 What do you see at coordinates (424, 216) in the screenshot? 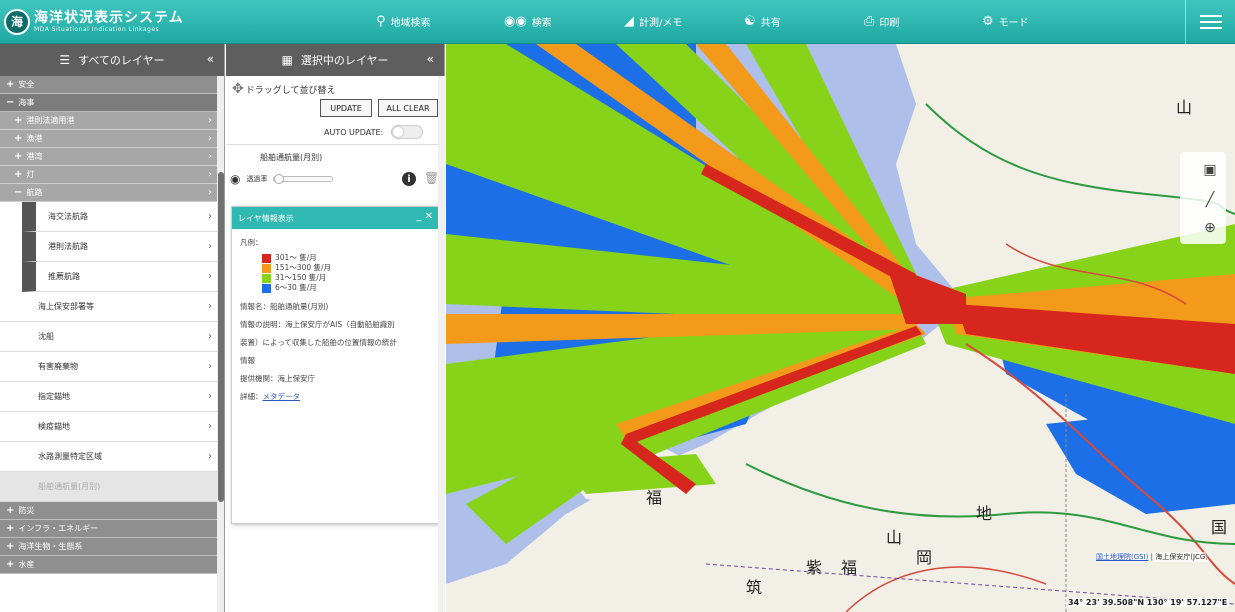
I see `minimize-close-icon: _ ✕` at bounding box center [424, 216].